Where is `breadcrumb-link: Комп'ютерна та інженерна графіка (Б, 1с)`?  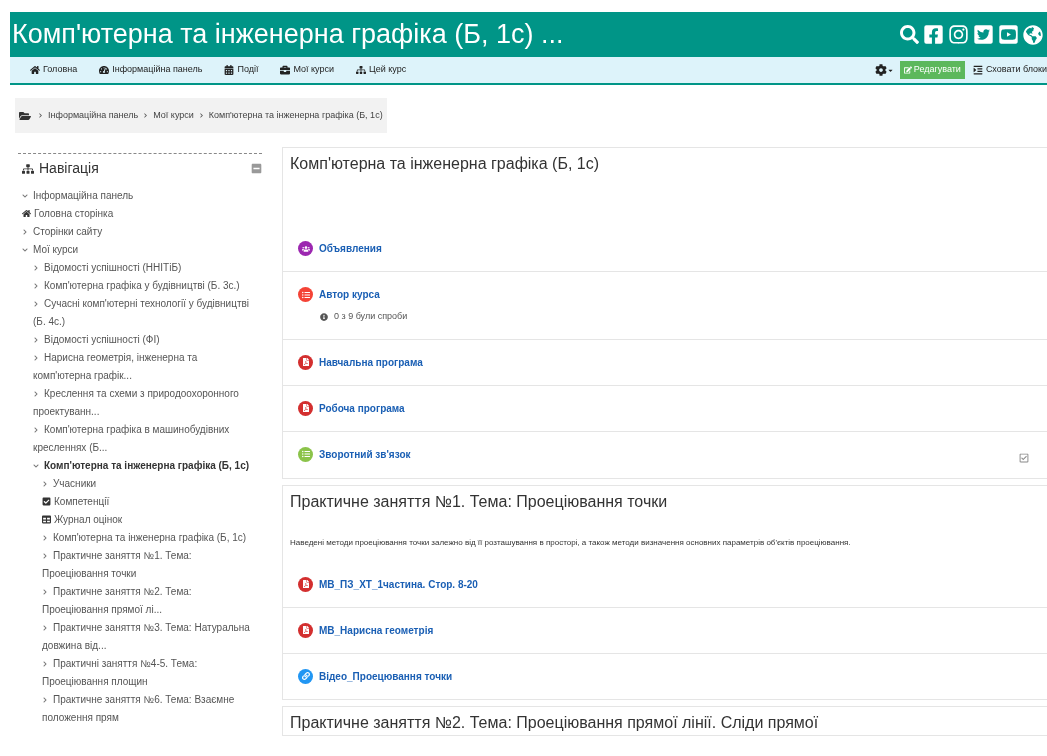
breadcrumb-link: Комп'ютерна та інженерна графіка (Б, 1с) is located at coordinates (295, 115).